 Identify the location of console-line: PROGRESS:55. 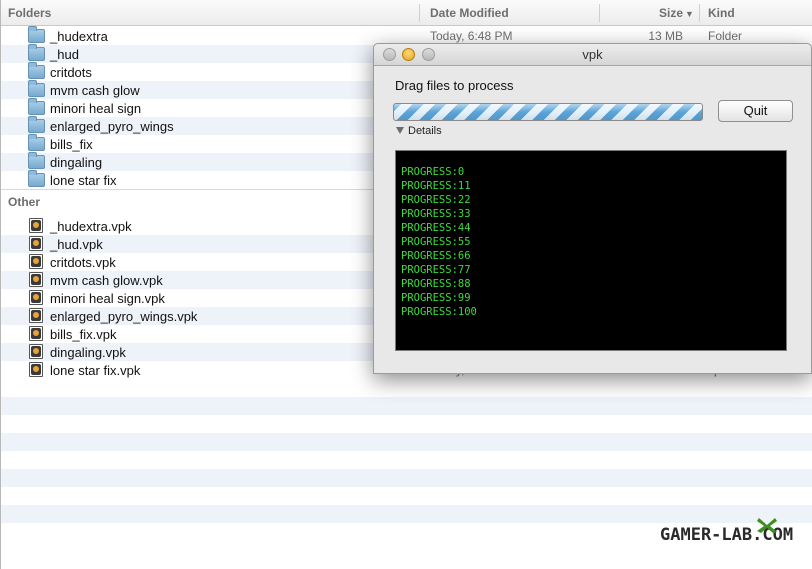
(436, 242).